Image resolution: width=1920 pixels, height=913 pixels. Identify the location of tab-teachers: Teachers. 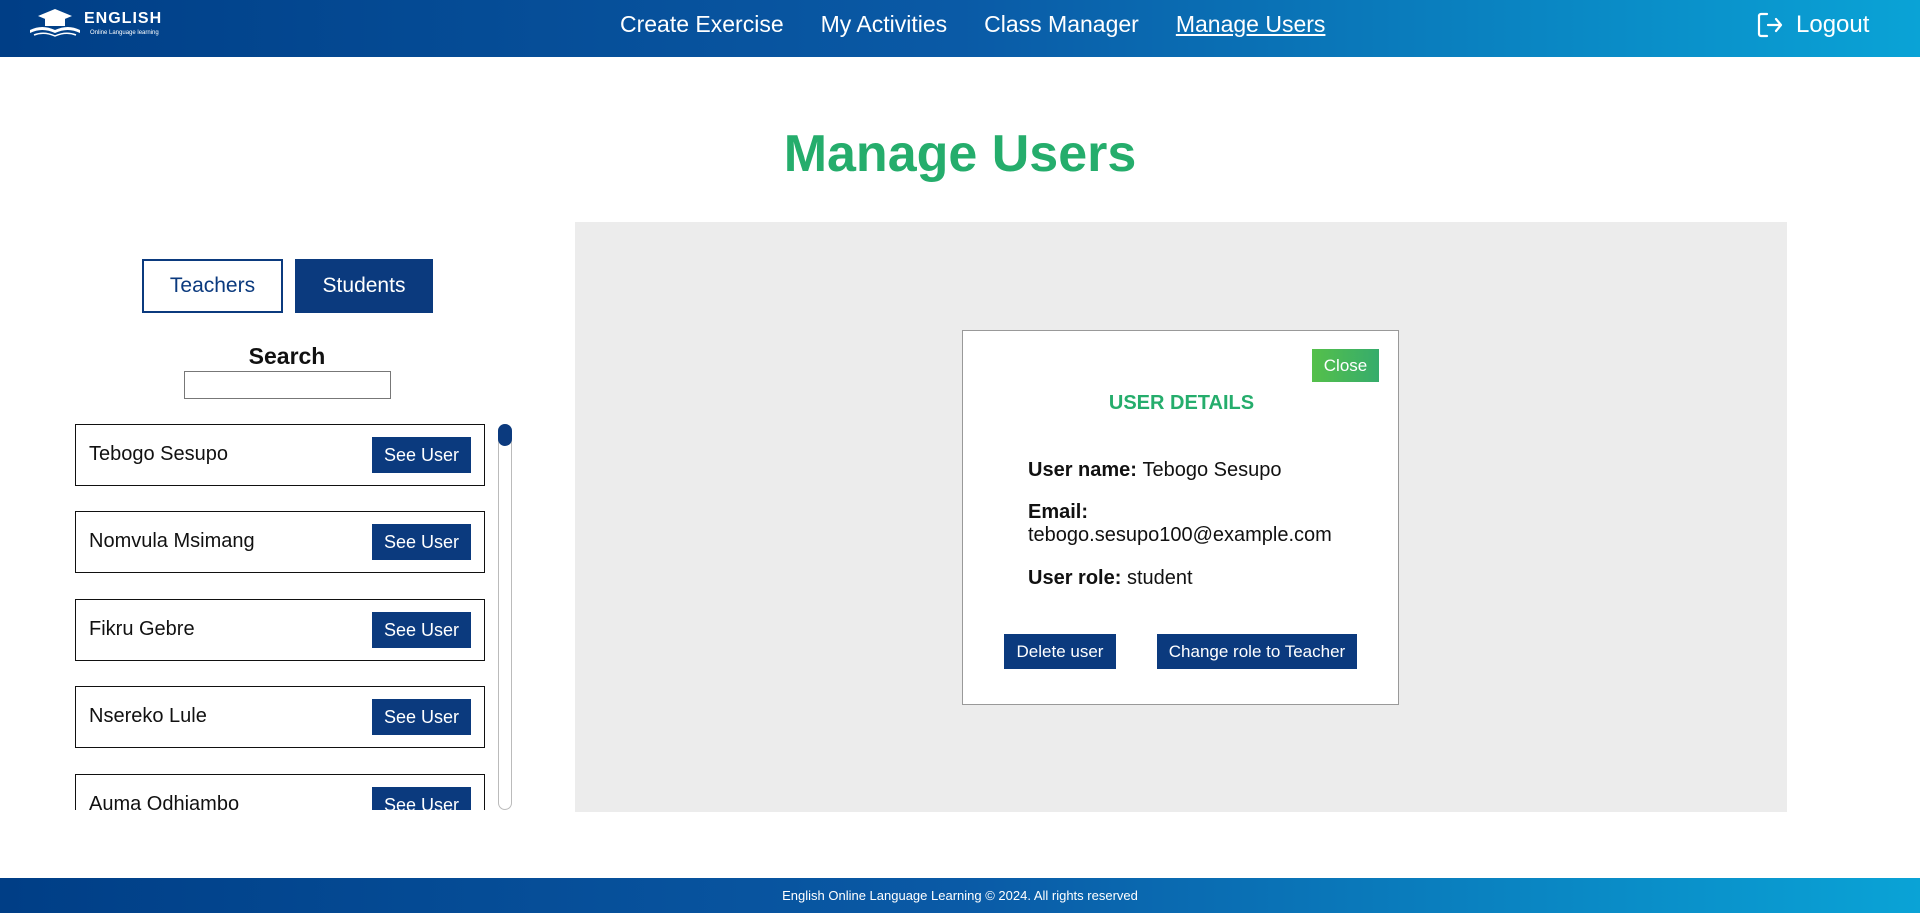
(212, 286).